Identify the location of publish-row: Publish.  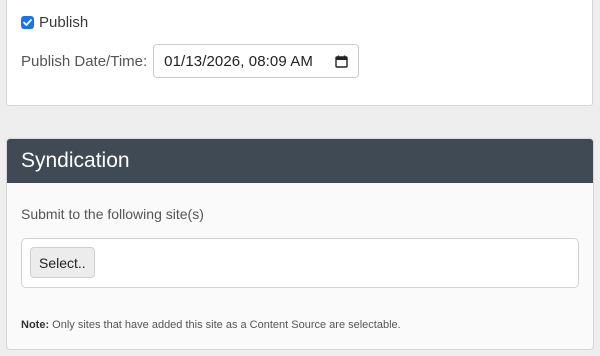
(54, 22).